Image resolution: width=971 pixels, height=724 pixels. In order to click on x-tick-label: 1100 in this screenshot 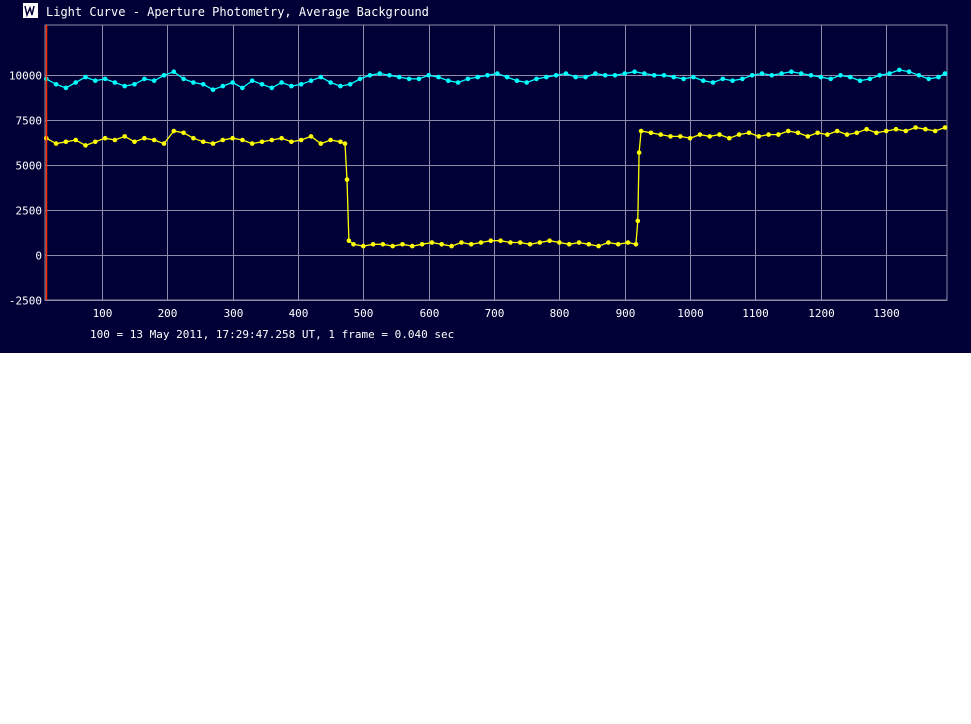, I will do `click(755, 313)`.